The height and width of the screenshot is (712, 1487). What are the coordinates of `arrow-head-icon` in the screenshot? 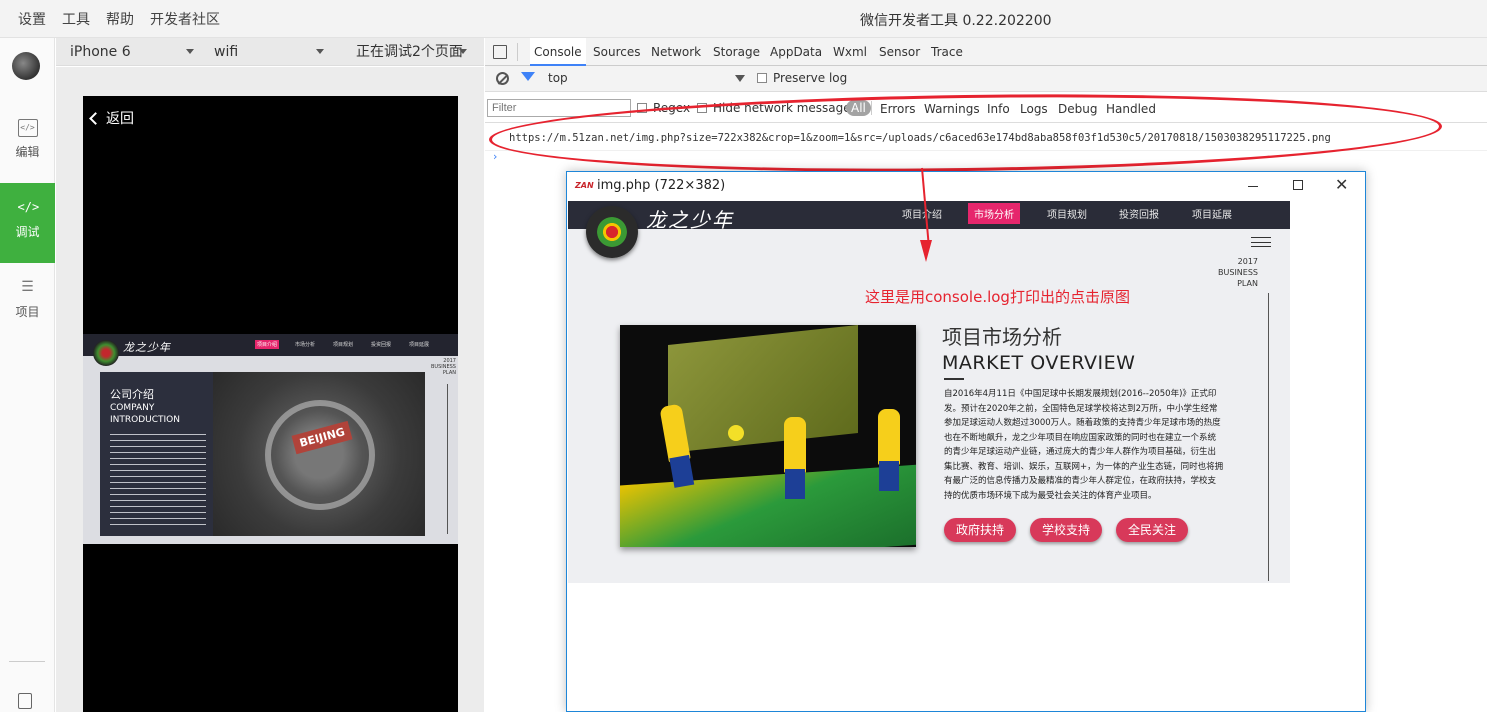 It's located at (926, 251).